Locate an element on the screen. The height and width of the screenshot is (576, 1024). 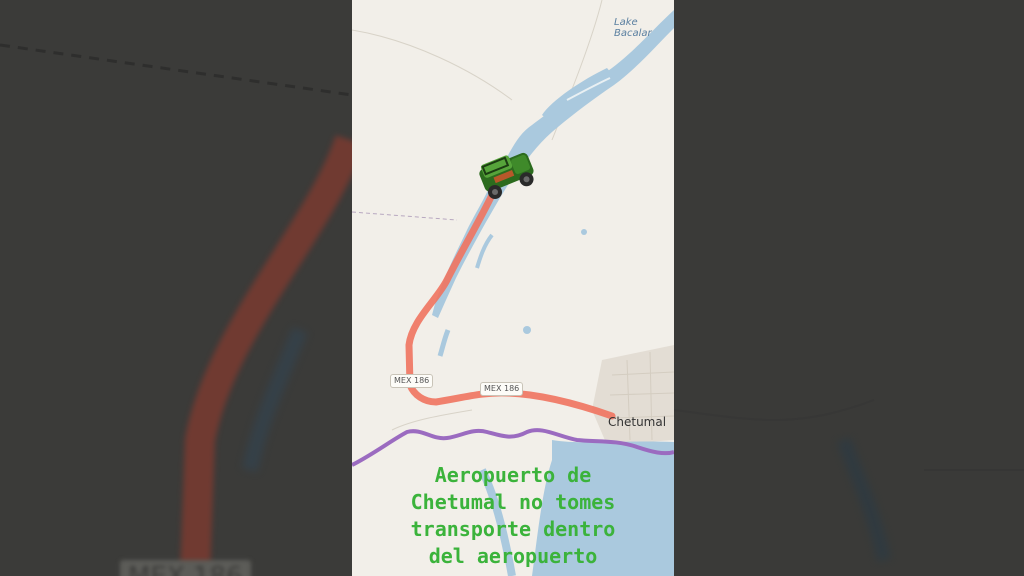
caption-line-4: del aeropuerto is located at coordinates (513, 556).